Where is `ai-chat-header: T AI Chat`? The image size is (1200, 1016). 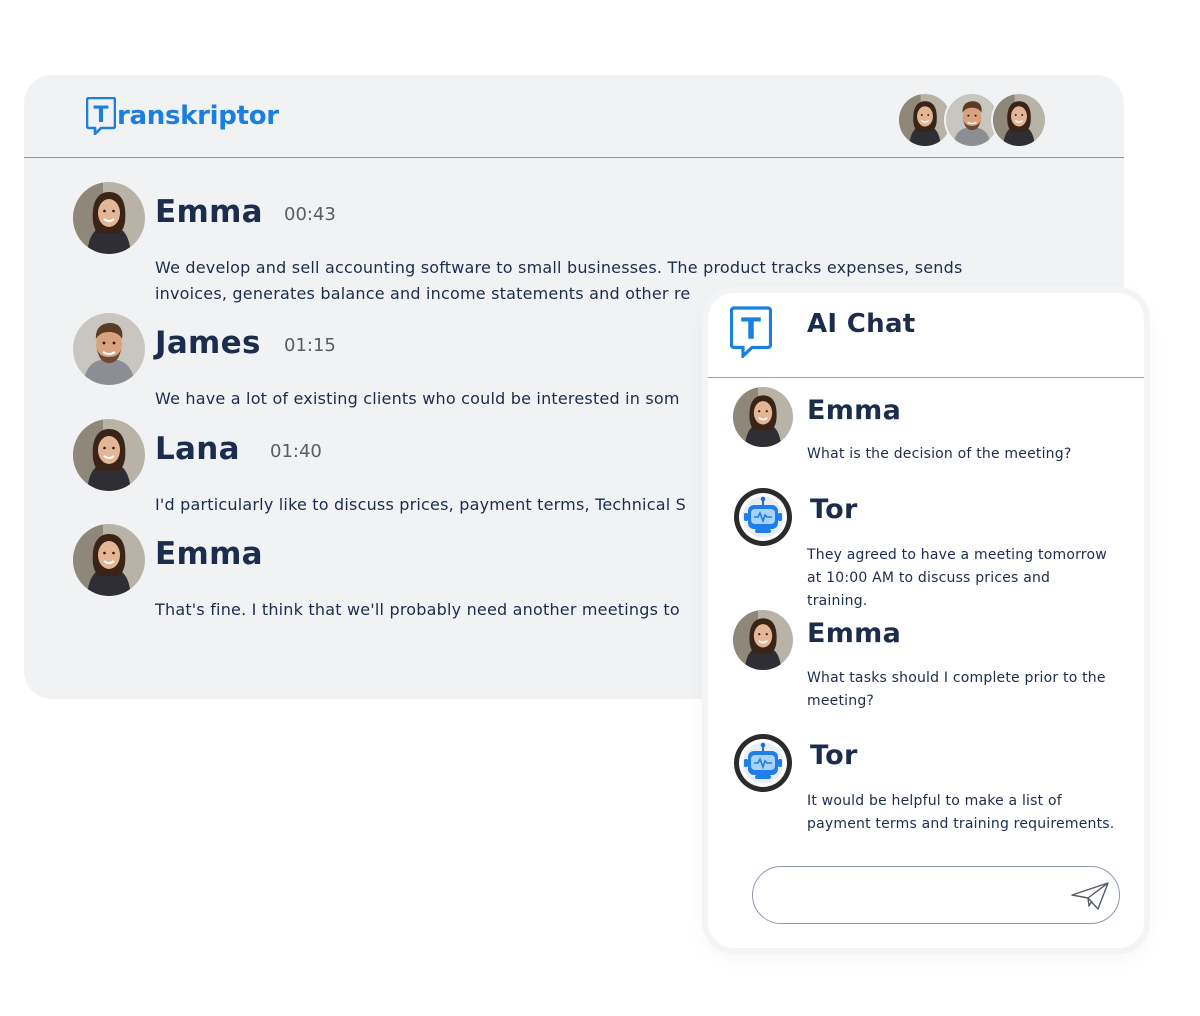
ai-chat-header: T AI Chat is located at coordinates (926, 335).